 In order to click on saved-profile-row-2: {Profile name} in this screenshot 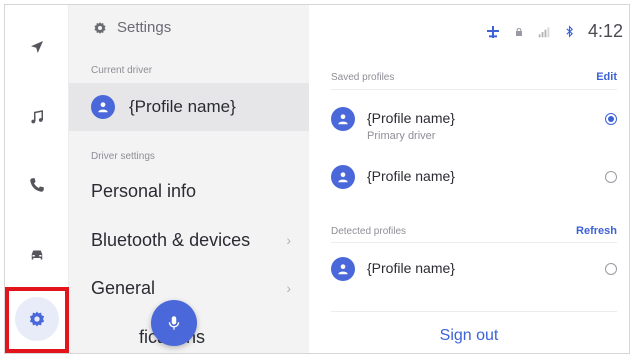, I will do `click(474, 177)`.